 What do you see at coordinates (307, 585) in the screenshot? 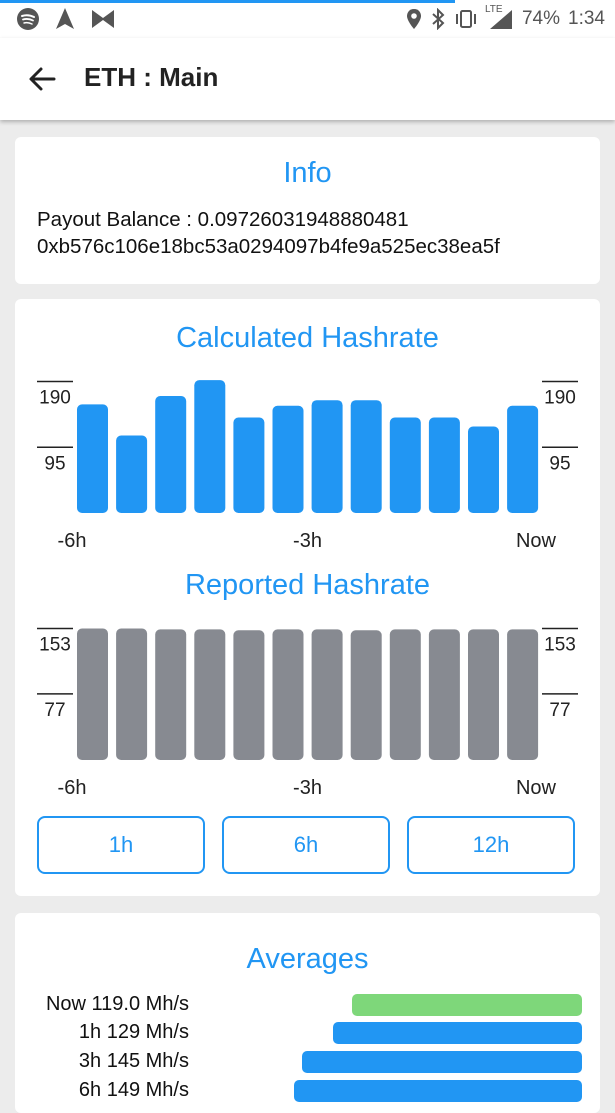
I see `reported-hashrate-title: Reported Hashrate` at bounding box center [307, 585].